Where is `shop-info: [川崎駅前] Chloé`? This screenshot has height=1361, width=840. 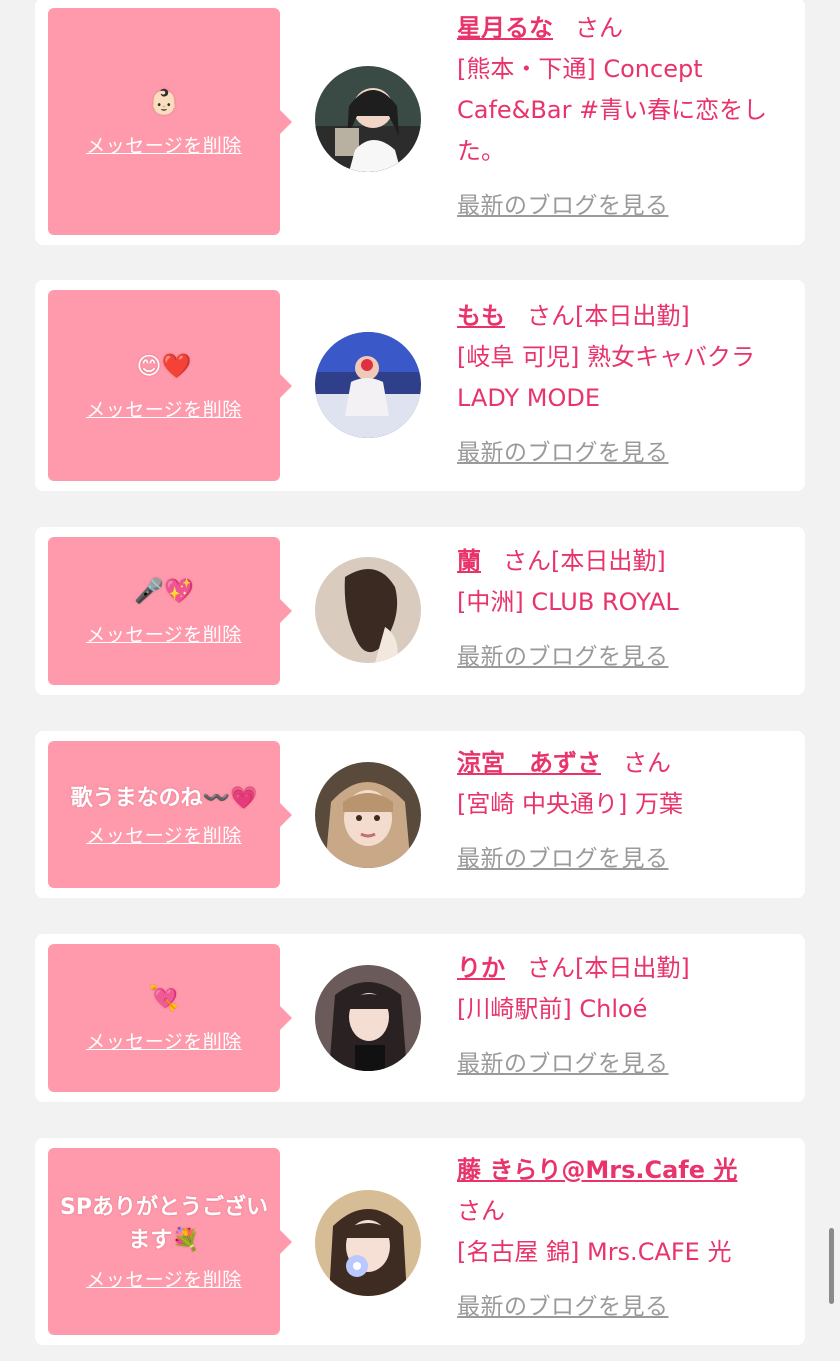
shop-info: [川崎駅前] Chloé is located at coordinates (552, 1009).